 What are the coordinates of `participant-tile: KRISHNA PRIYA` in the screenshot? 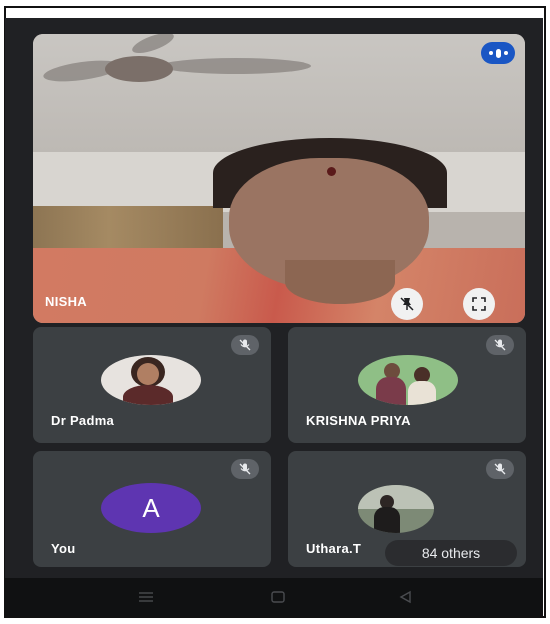 It's located at (407, 385).